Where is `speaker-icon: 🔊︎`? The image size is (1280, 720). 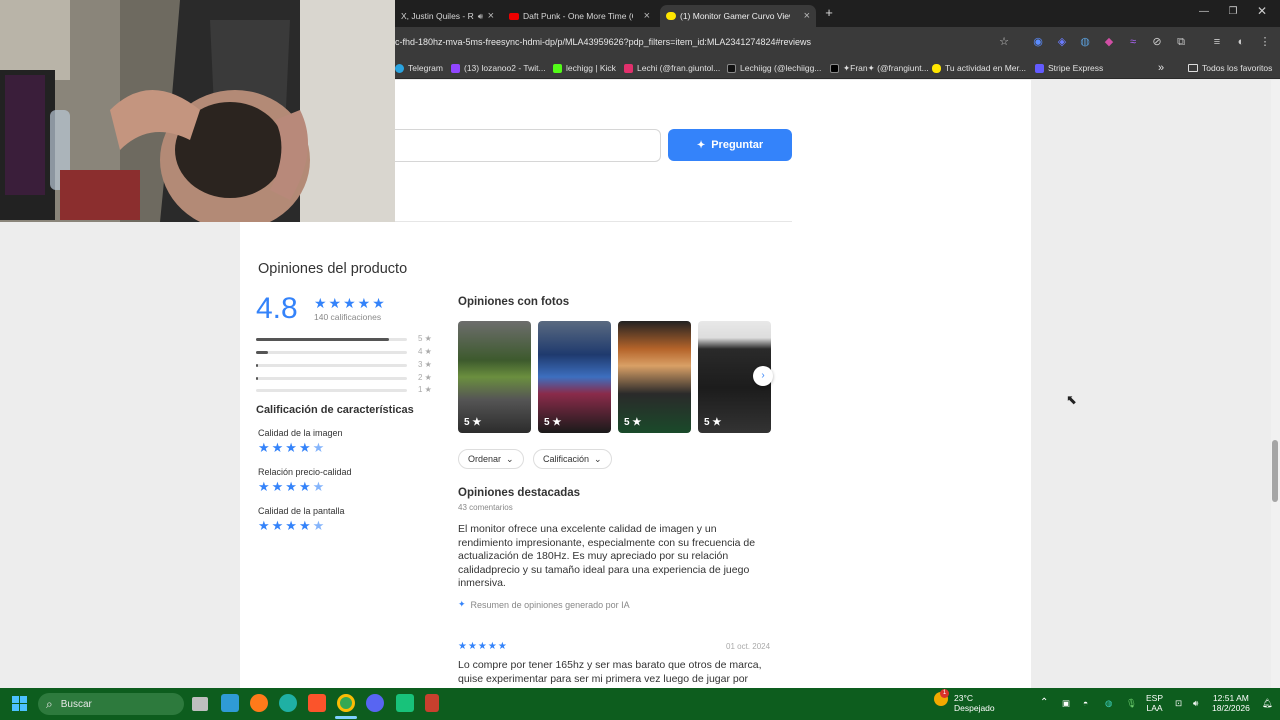 speaker-icon: 🔊︎ is located at coordinates (480, 16).